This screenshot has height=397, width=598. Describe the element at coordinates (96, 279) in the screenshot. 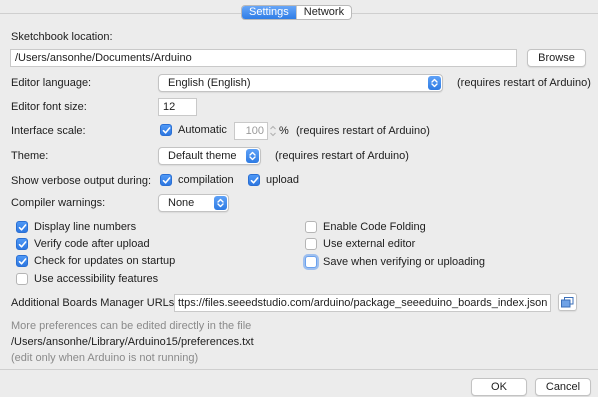

I see `accessibility-label: Use accessibility features` at that location.